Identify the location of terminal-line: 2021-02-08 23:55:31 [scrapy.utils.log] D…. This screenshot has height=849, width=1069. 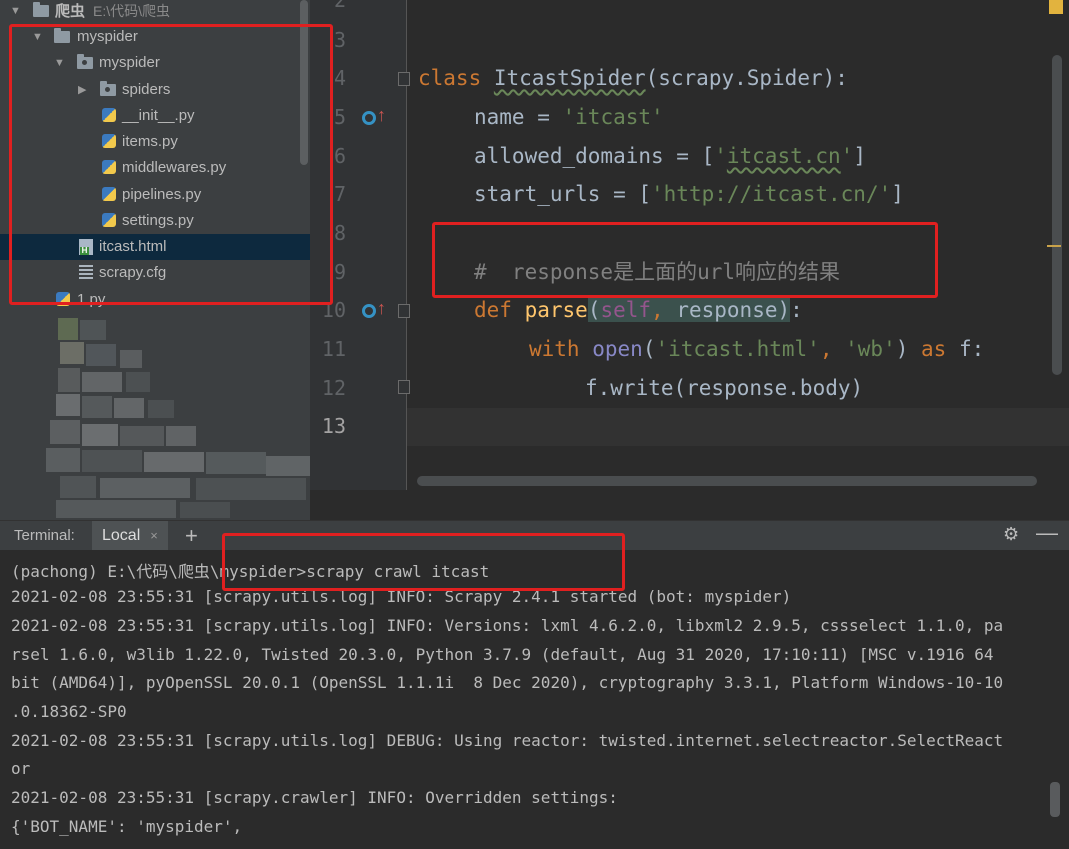
(507, 740).